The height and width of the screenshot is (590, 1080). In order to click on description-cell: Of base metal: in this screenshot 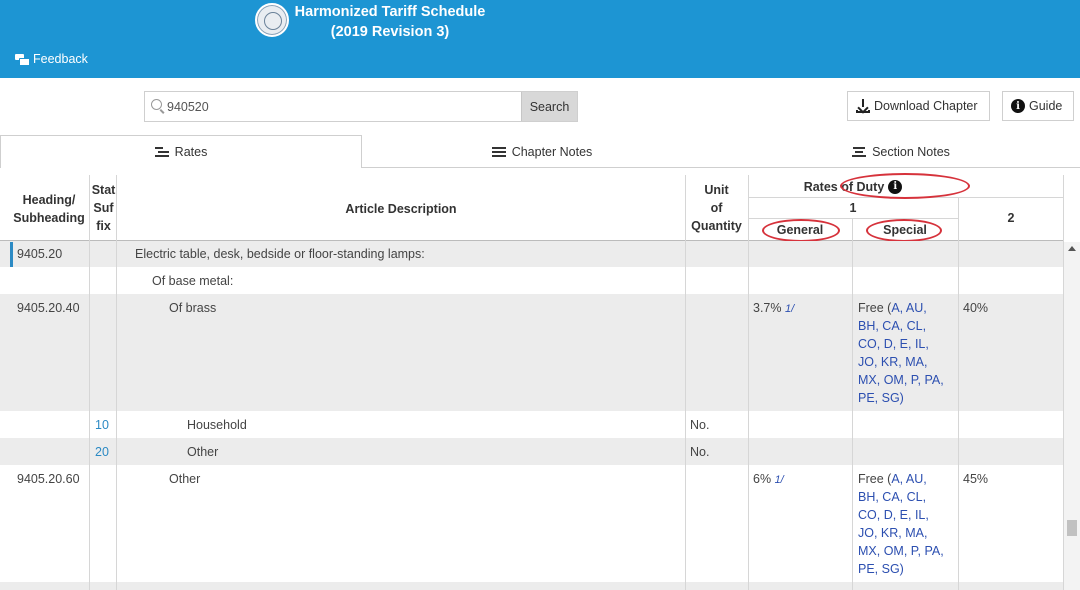, I will do `click(193, 281)`.